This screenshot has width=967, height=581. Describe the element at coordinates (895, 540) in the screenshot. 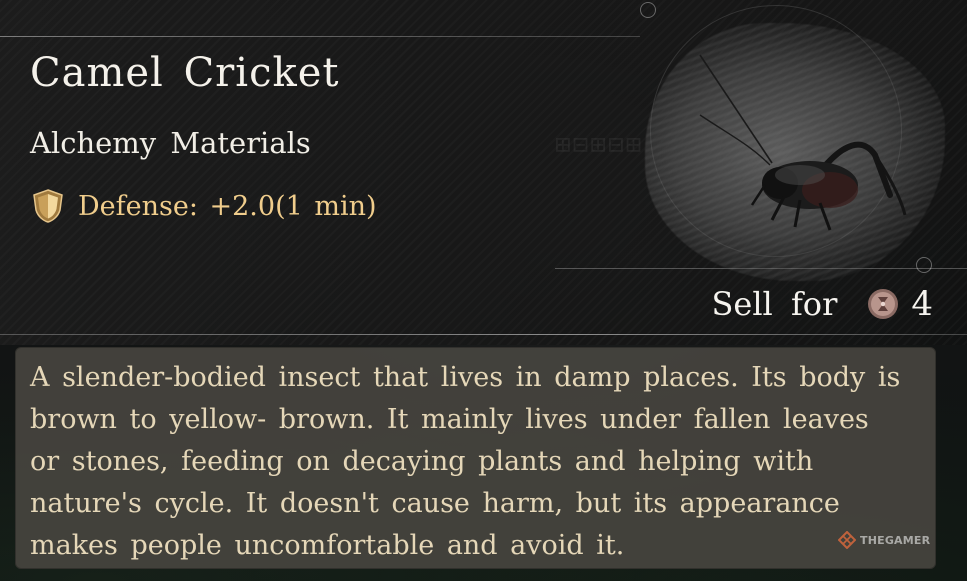

I see `watermark-text: THEGAMER` at that location.